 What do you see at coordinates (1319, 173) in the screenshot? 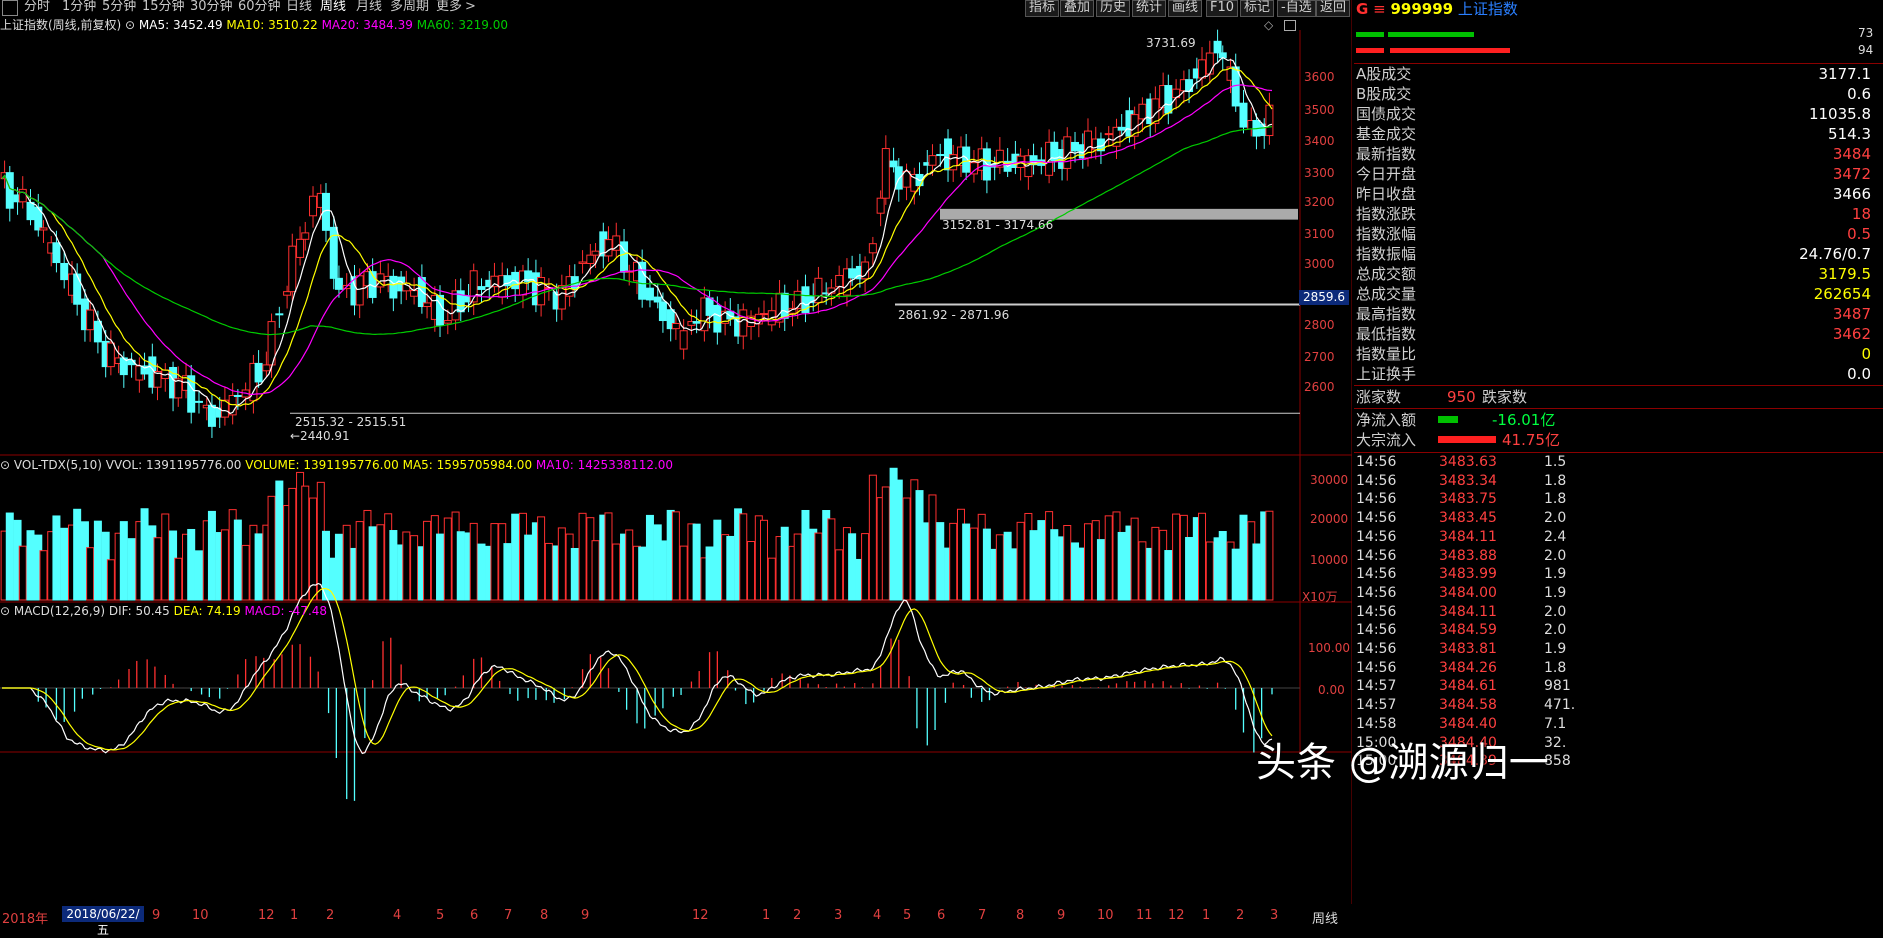
I see `y-label: 3300` at bounding box center [1319, 173].